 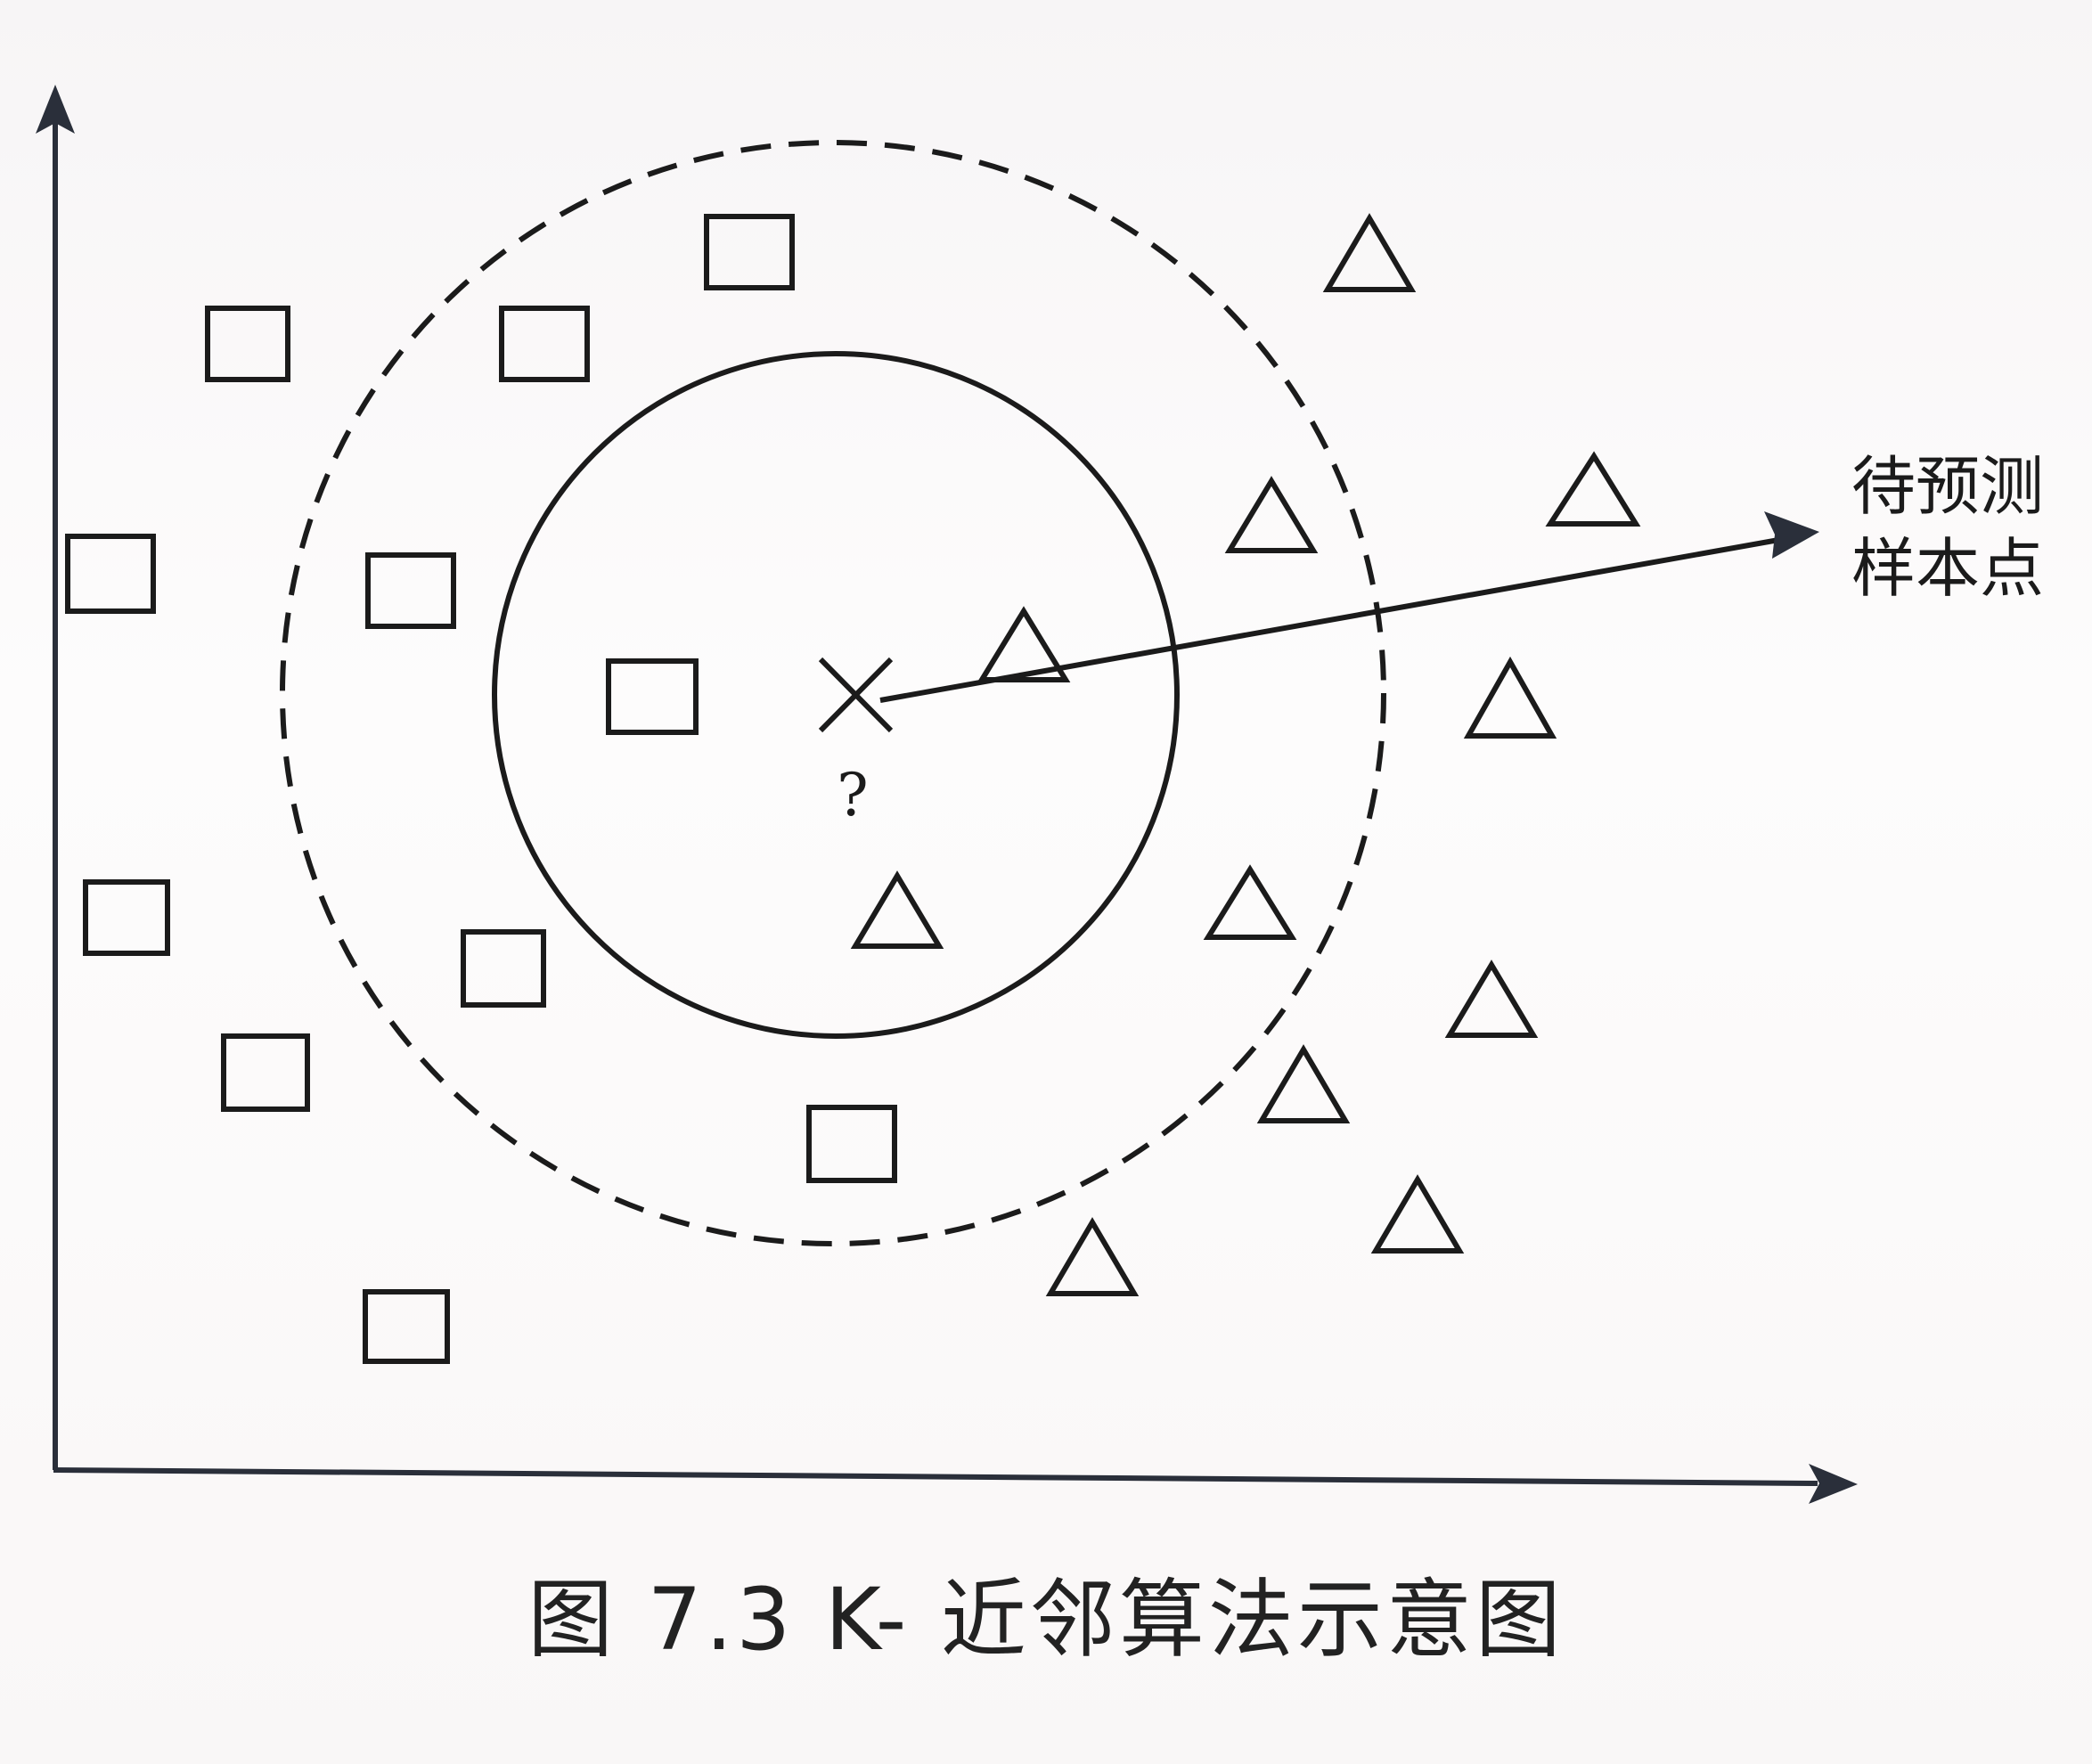 I want to click on query-annotation: 待预测 样本点, so click(x=1972, y=527).